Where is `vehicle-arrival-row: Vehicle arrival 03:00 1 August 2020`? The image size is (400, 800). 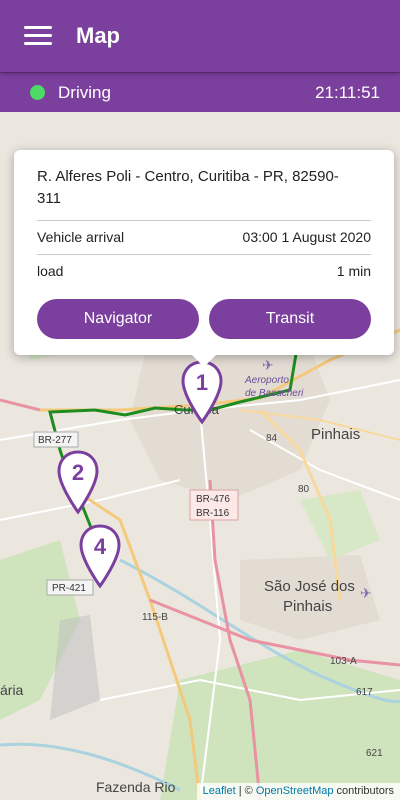
vehicle-arrival-row: Vehicle arrival 03:00 1 August 2020 is located at coordinates (204, 237).